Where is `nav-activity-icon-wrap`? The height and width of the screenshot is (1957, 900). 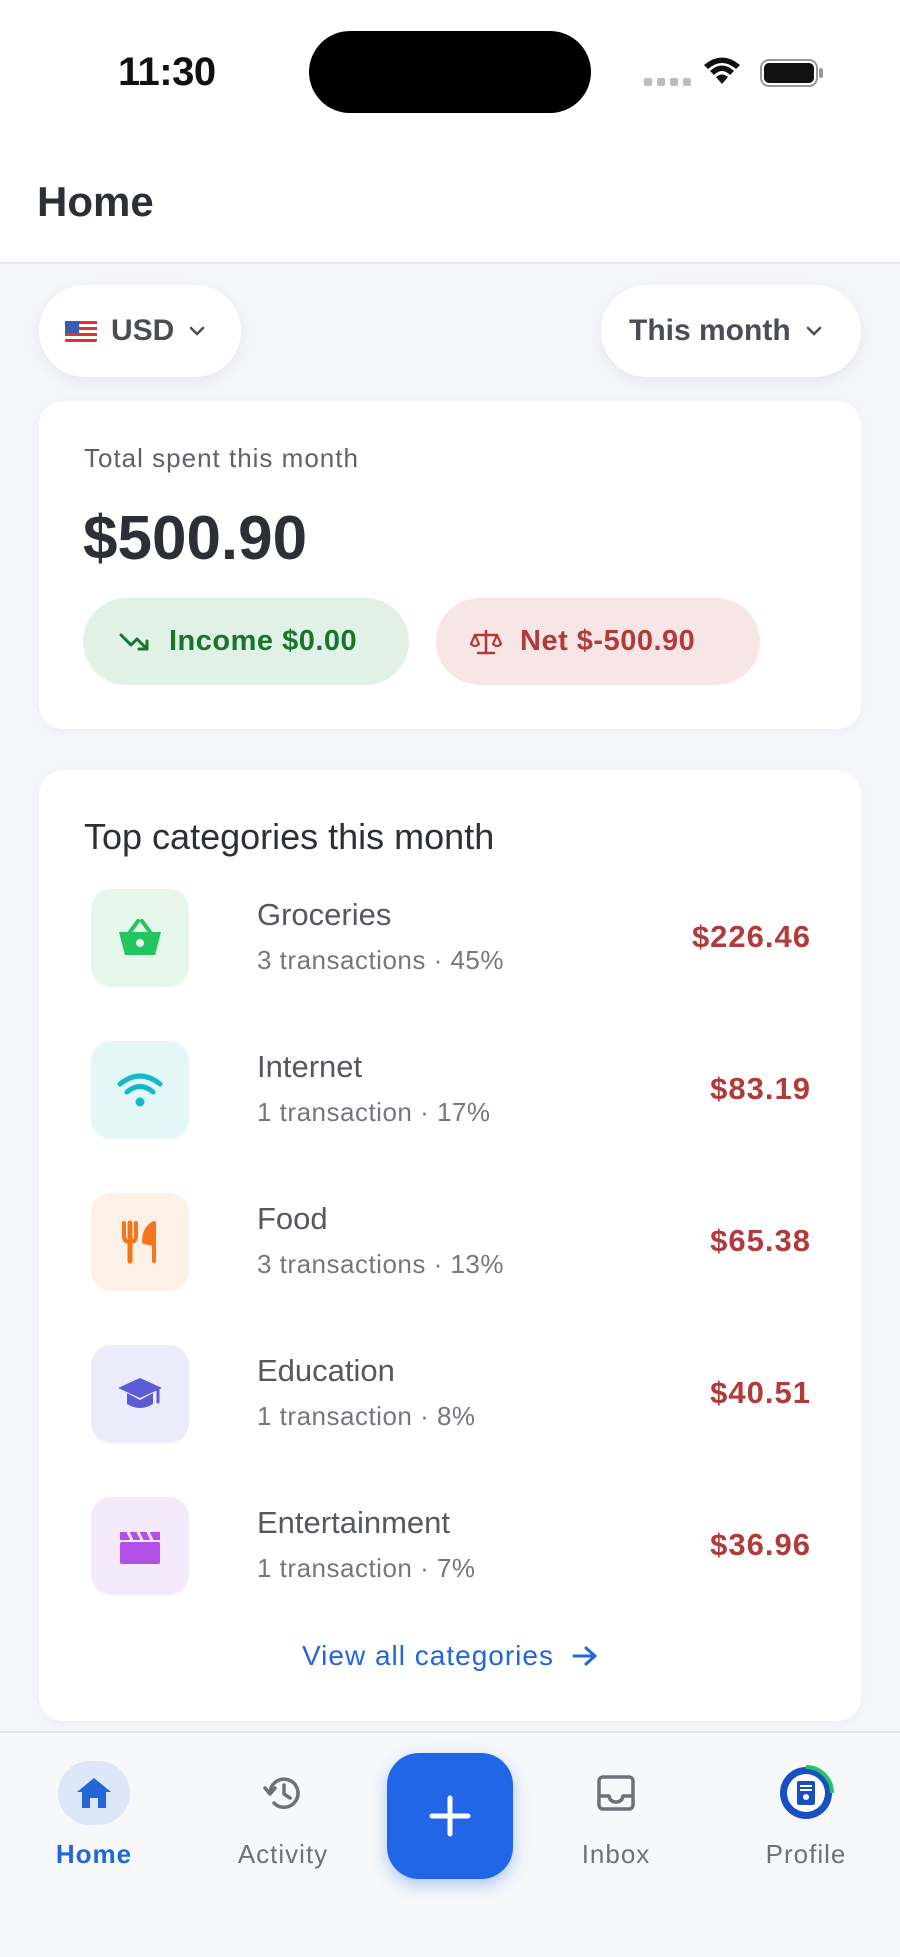
nav-activity-icon-wrap is located at coordinates (283, 1793).